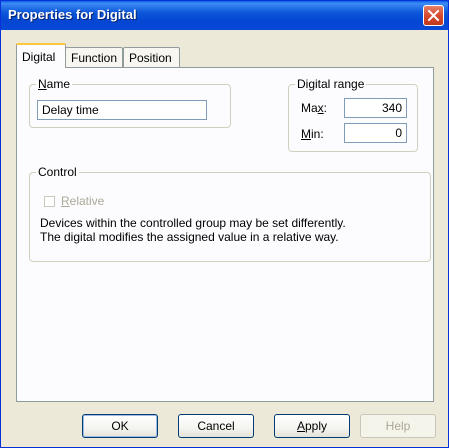 The image size is (449, 448). Describe the element at coordinates (57, 172) in the screenshot. I see `control-group-label: Control` at that location.